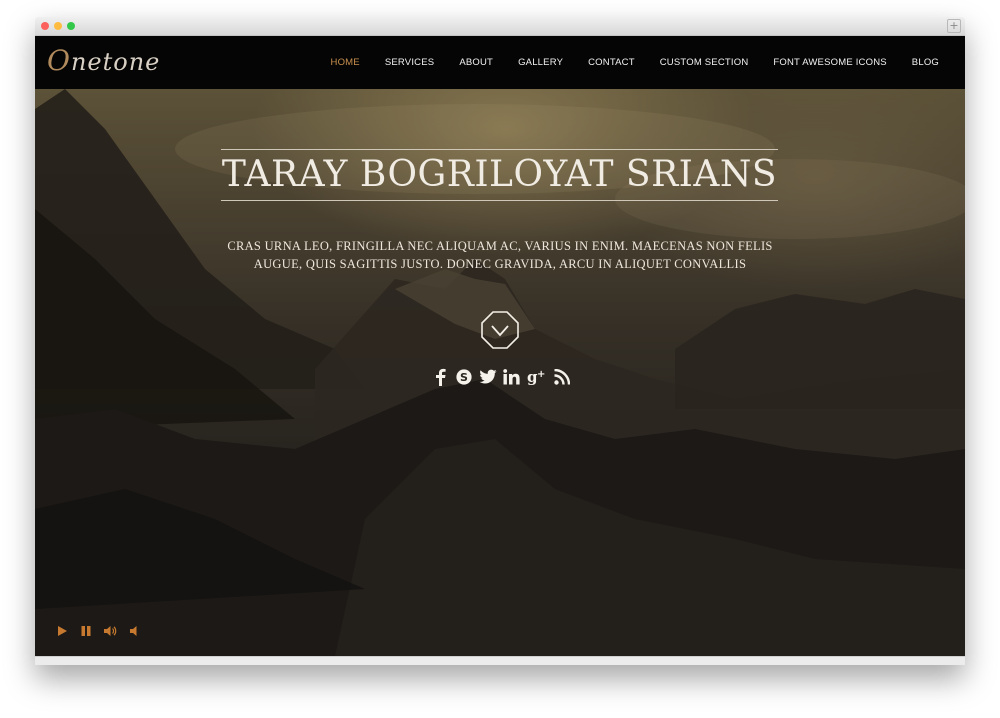 This screenshot has width=1000, height=718. What do you see at coordinates (925, 62) in the screenshot?
I see `nav-item-blog: BLOG` at bounding box center [925, 62].